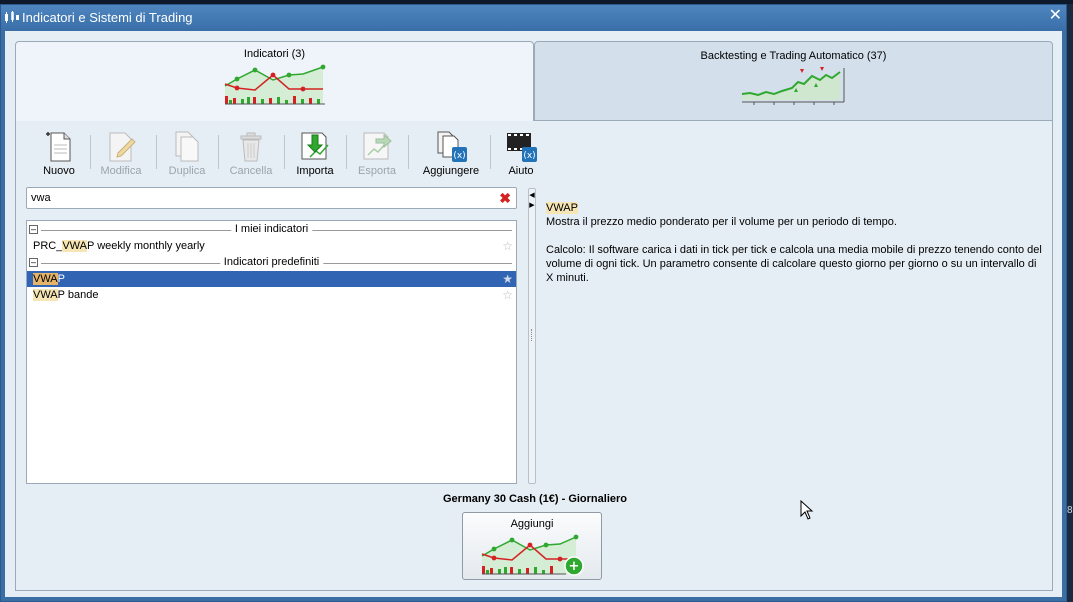 This screenshot has height=602, width=1073. I want to click on tab-indicatori: Indicatori (3), so click(274, 82).